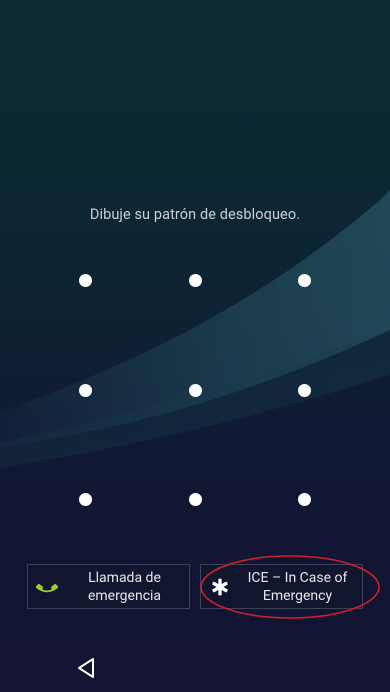 This screenshot has height=692, width=390. What do you see at coordinates (195, 214) in the screenshot?
I see `unlock-prompt: Dibuje su patrón de desbloqueo.` at bounding box center [195, 214].